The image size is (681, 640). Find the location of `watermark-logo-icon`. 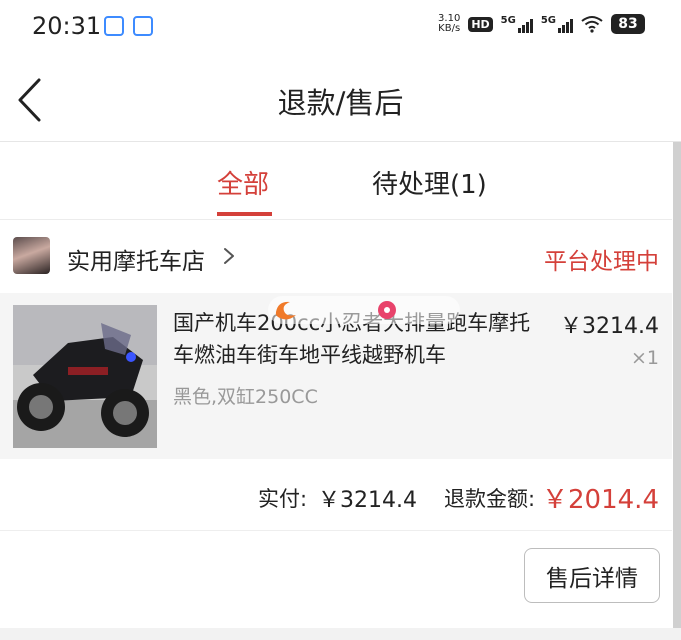

watermark-logo-icon is located at coordinates (285, 310).